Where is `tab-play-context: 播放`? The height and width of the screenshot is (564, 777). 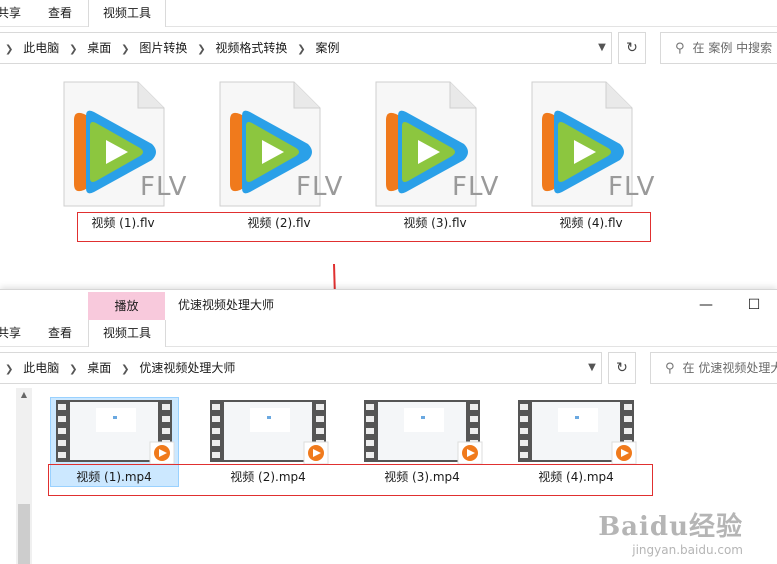 tab-play-context: 播放 is located at coordinates (126, 306).